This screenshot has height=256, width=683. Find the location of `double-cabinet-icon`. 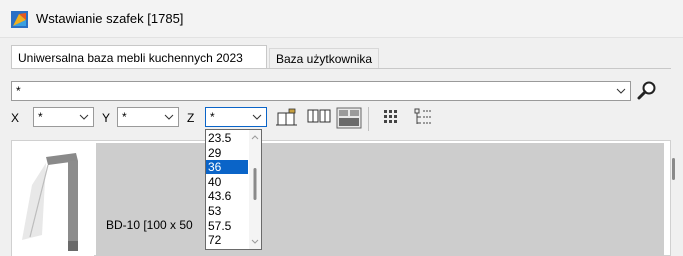

double-cabinet-icon is located at coordinates (319, 118).